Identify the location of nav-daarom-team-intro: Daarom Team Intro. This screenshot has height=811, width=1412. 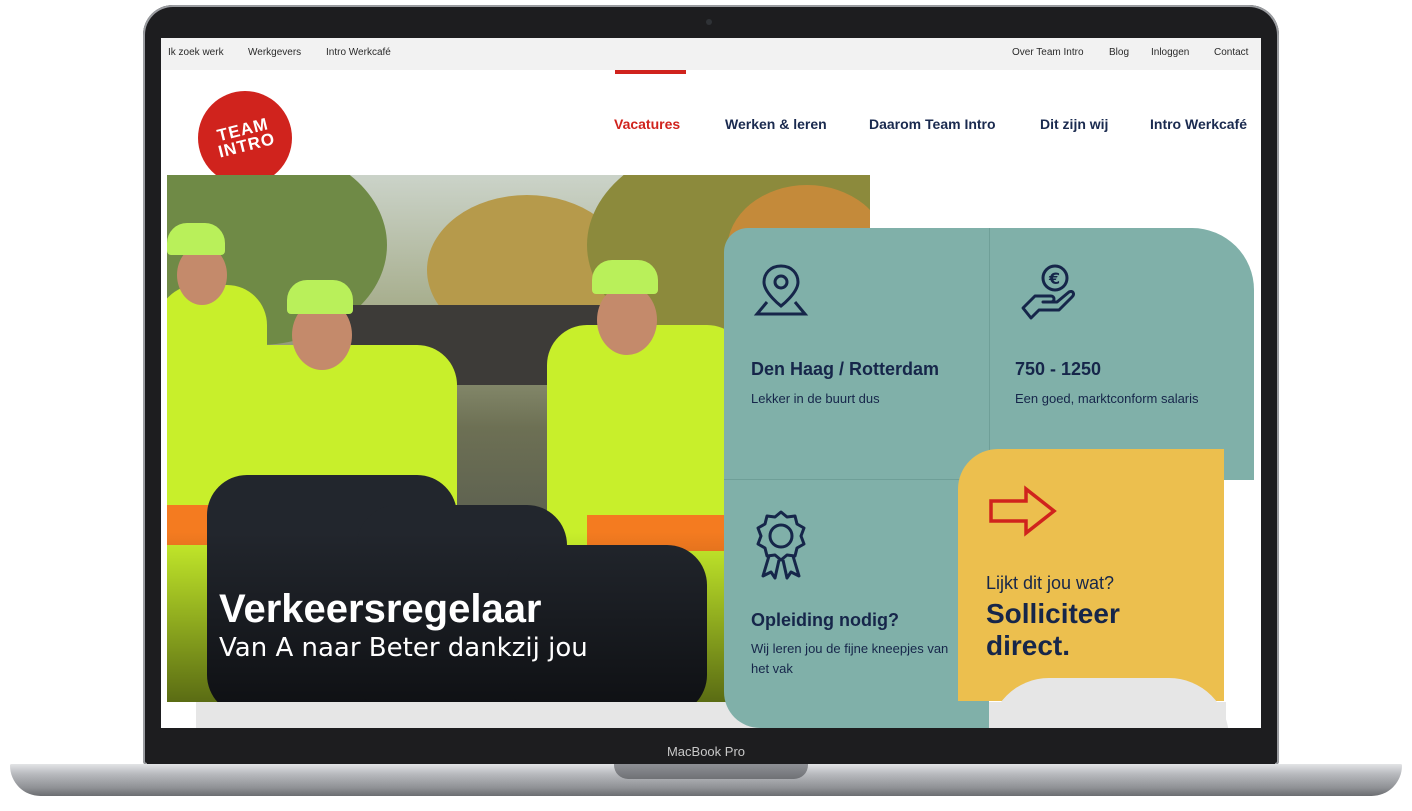
(932, 124).